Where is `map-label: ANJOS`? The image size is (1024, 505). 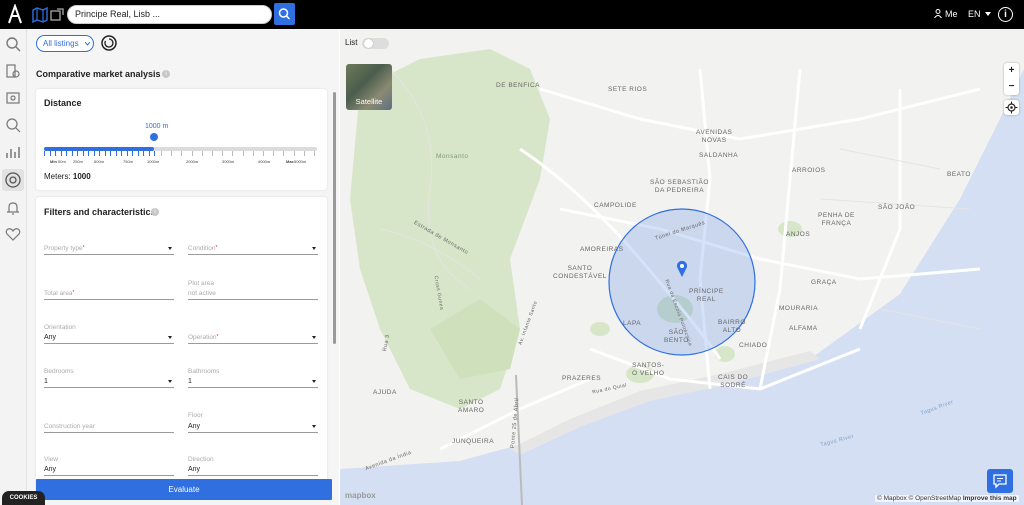 map-label: ANJOS is located at coordinates (798, 234).